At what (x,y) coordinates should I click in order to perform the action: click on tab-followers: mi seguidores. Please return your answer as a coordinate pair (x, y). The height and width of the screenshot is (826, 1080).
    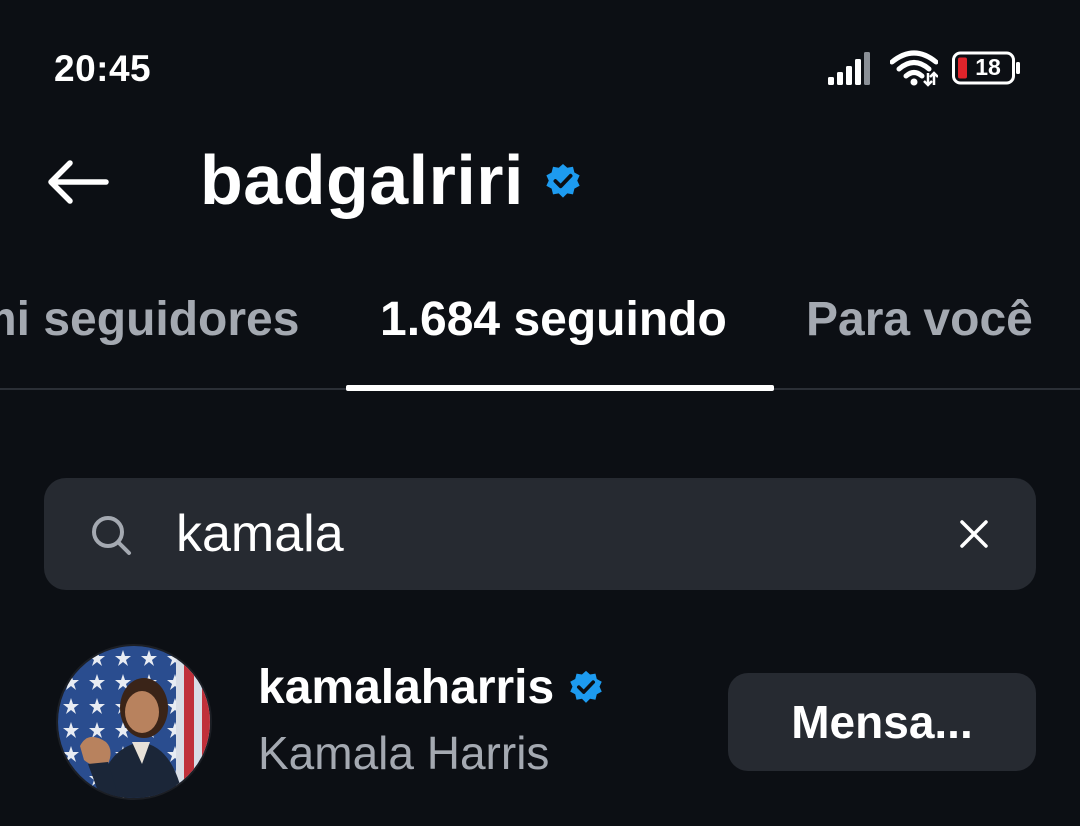
    Looking at the image, I should click on (149, 319).